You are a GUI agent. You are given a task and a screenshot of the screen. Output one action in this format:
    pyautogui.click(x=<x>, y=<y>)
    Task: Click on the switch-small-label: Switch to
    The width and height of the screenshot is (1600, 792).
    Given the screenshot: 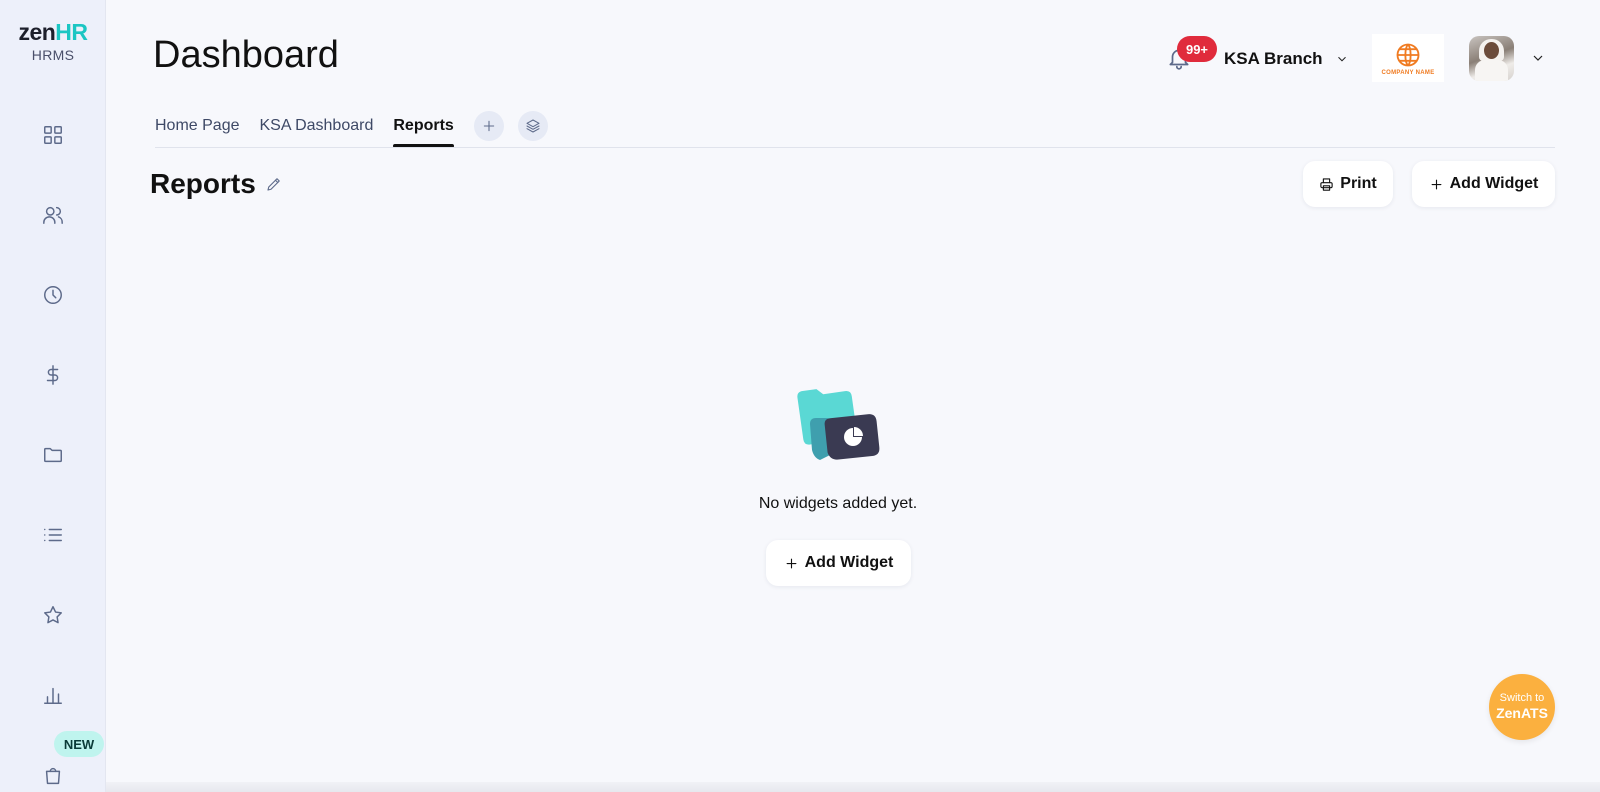 What is the action you would take?
    pyautogui.click(x=1522, y=698)
    